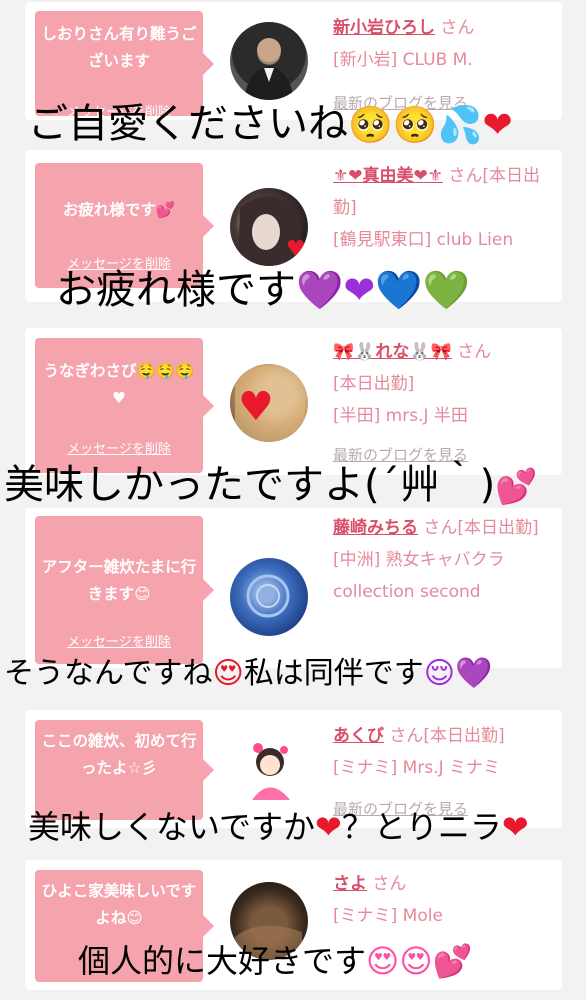 The image size is (586, 1000). I want to click on heart-eyes-icon: 😍😍💕, so click(419, 961).